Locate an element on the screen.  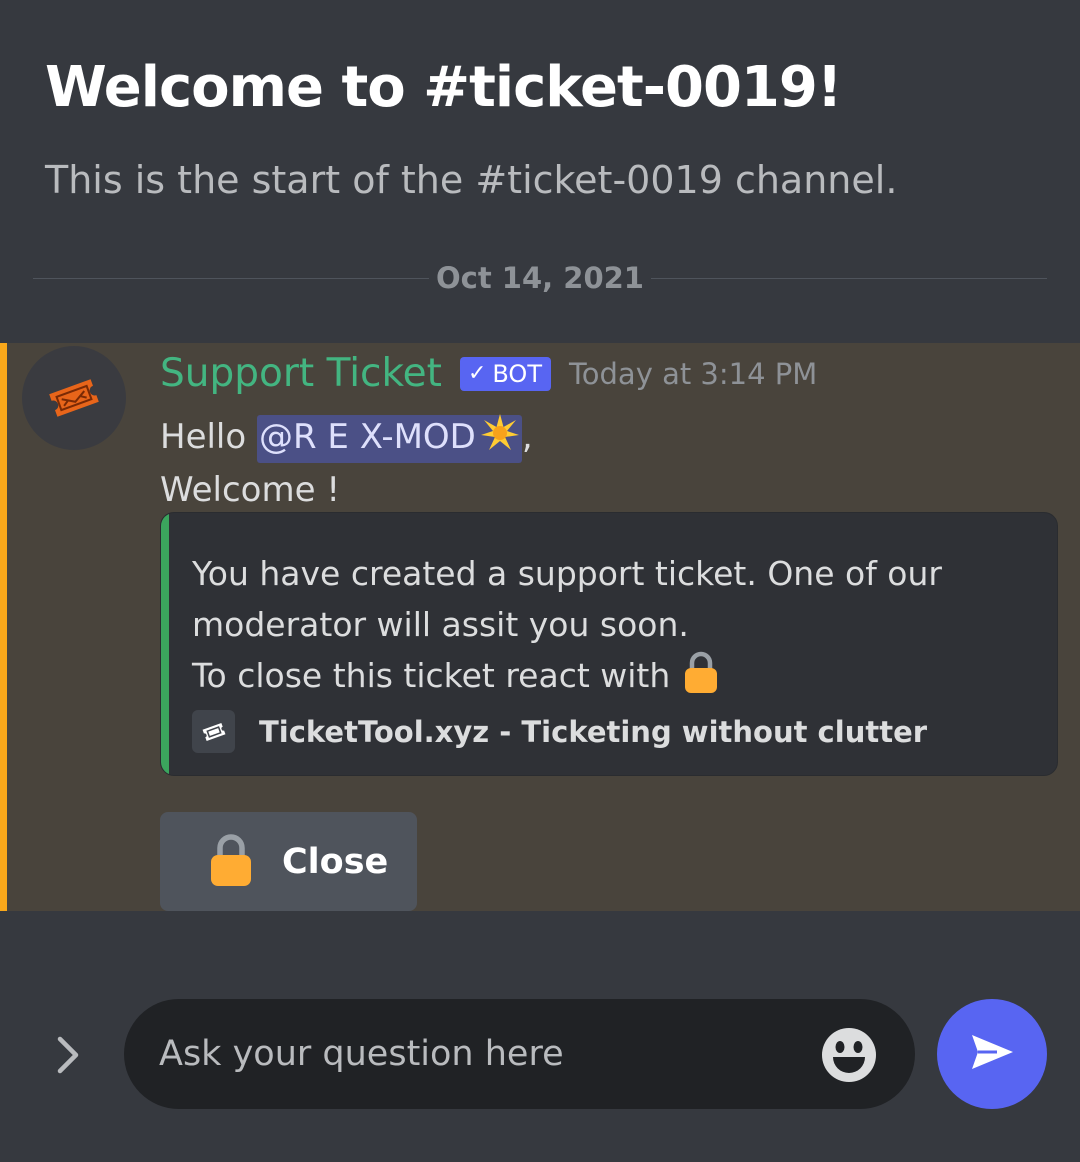
send-icon is located at coordinates (992, 1054).